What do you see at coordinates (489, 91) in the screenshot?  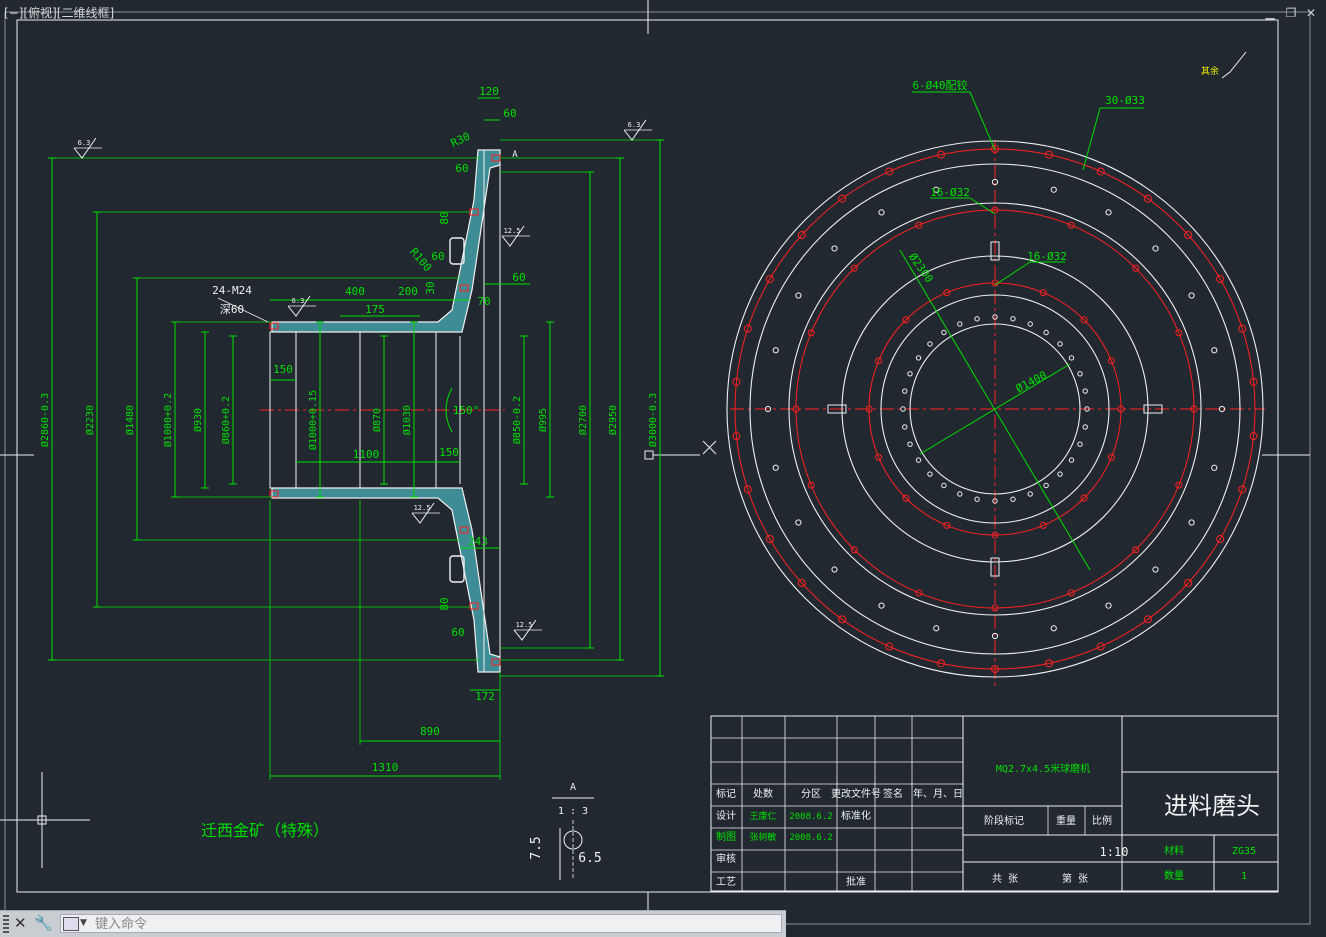 I see `dim-120: 120` at bounding box center [489, 91].